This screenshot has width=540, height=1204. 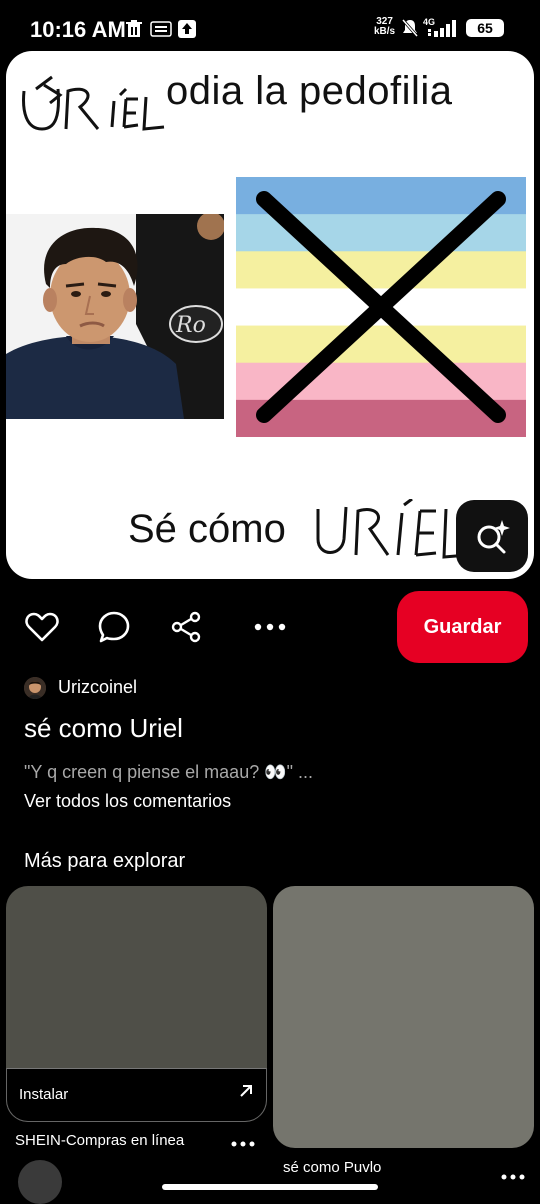 I want to click on lens-sparkle-icon, so click(x=493, y=537).